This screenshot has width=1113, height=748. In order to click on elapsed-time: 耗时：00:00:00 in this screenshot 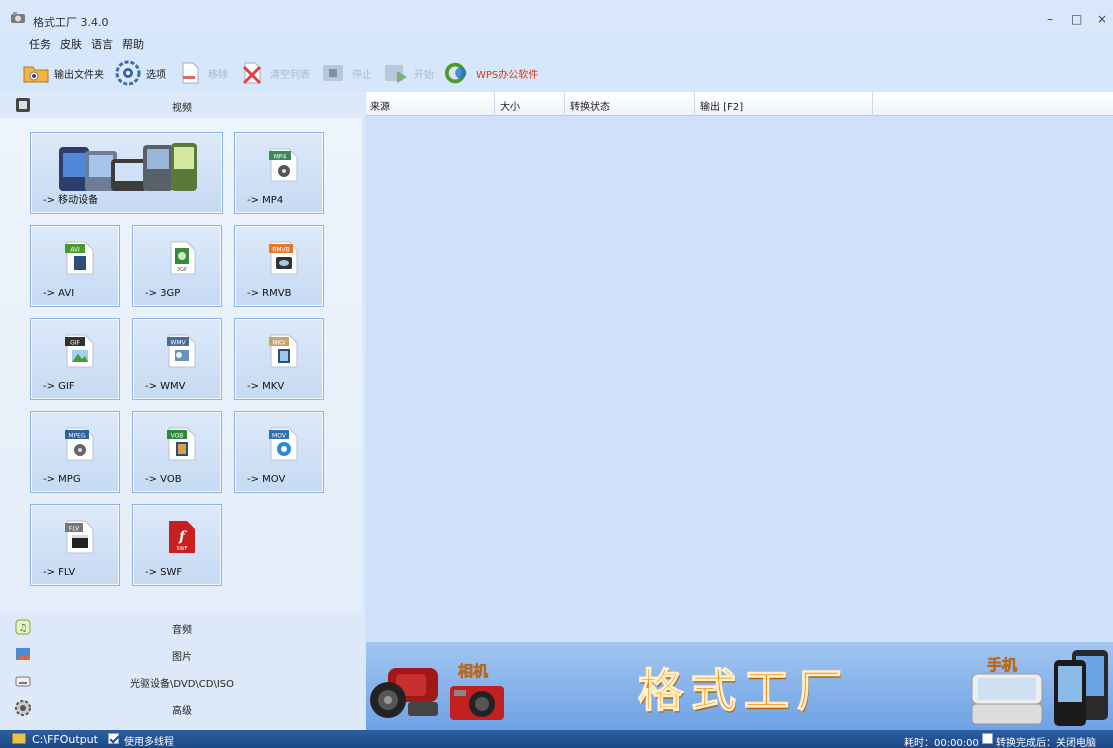, I will do `click(941, 743)`.